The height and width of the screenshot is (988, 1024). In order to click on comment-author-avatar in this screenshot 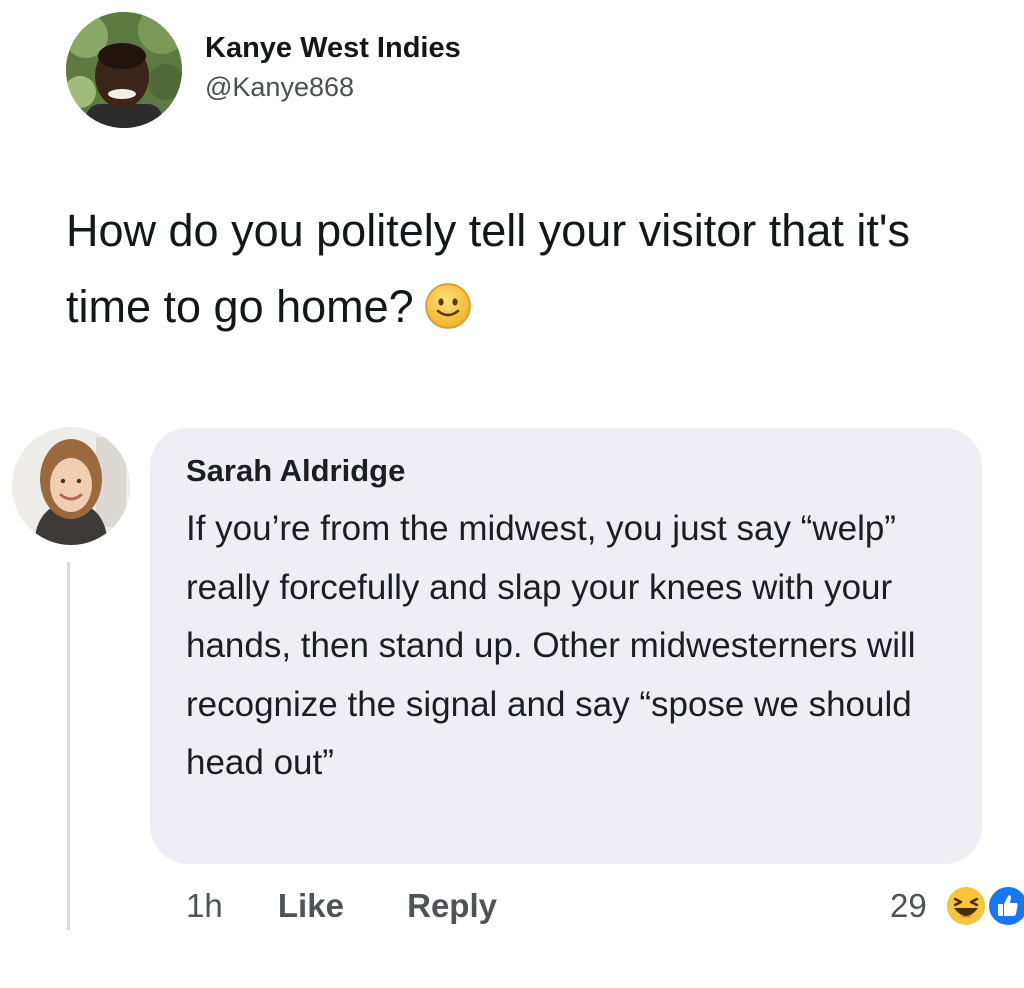, I will do `click(71, 486)`.